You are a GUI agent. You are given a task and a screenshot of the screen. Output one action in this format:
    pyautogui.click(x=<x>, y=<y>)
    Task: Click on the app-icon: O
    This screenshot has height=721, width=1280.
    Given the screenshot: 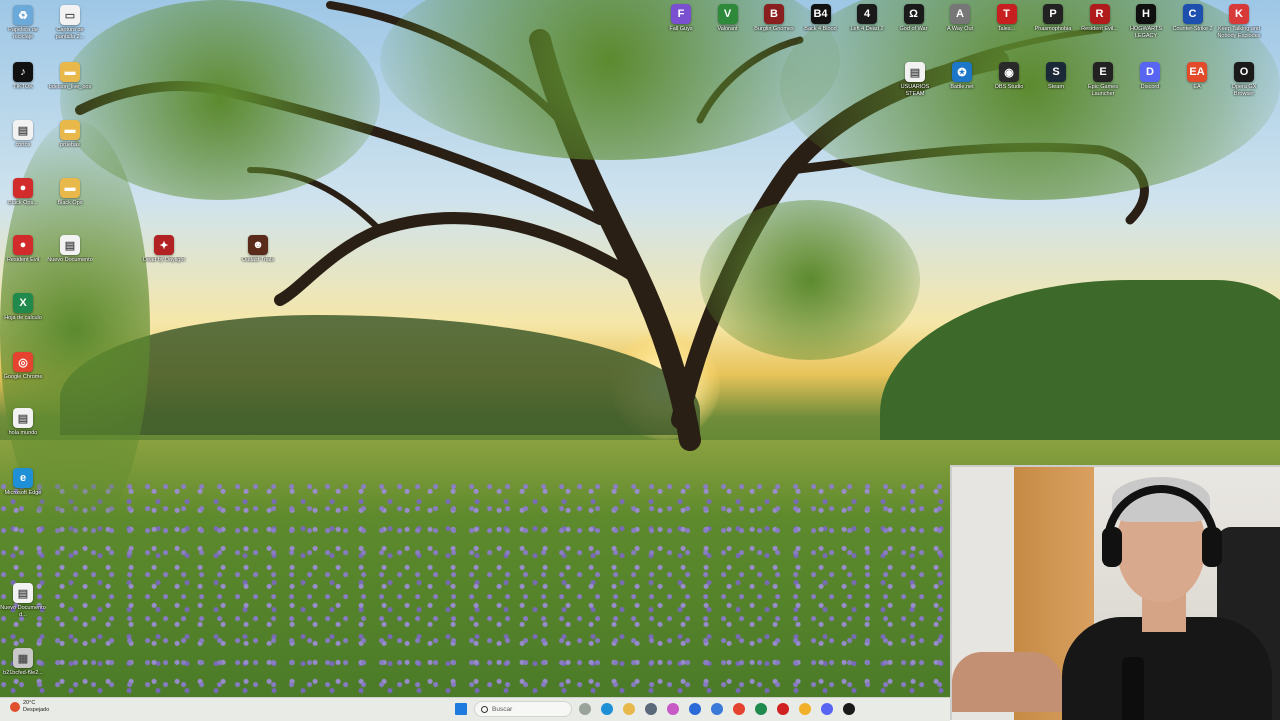 What is the action you would take?
    pyautogui.click(x=1244, y=72)
    